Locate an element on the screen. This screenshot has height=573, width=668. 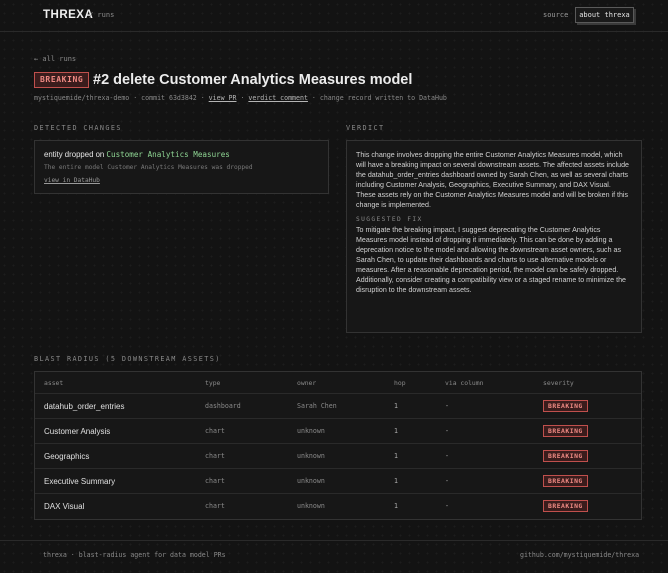
status-badge: BREAKING is located at coordinates (62, 80).